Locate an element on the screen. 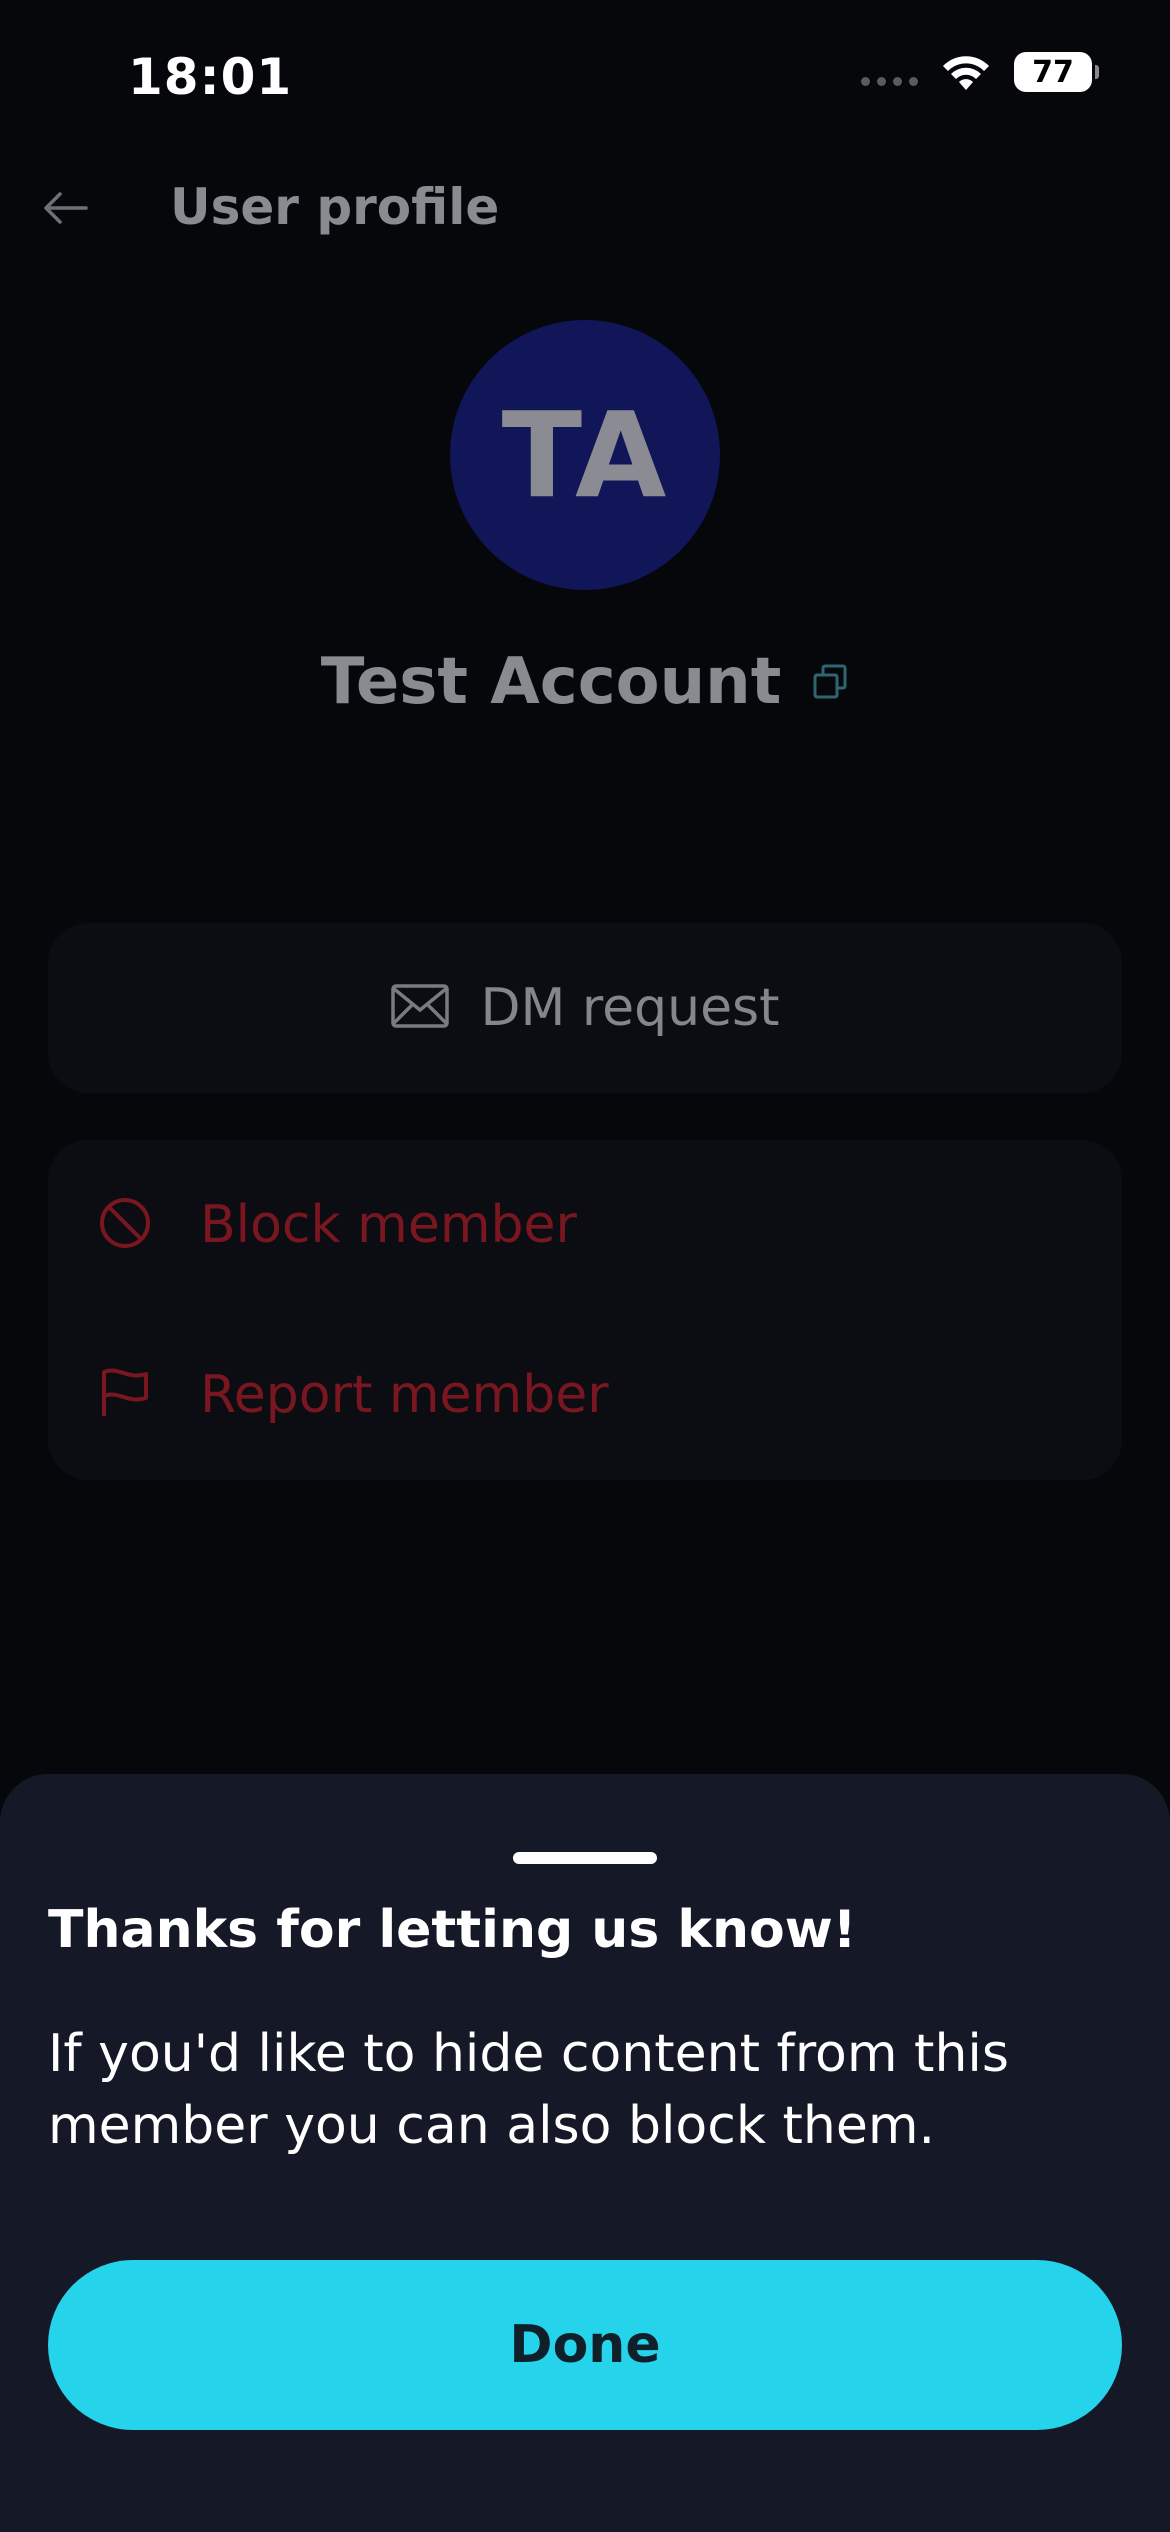 This screenshot has height=2532, width=1170. page-title: User profile is located at coordinates (335, 207).